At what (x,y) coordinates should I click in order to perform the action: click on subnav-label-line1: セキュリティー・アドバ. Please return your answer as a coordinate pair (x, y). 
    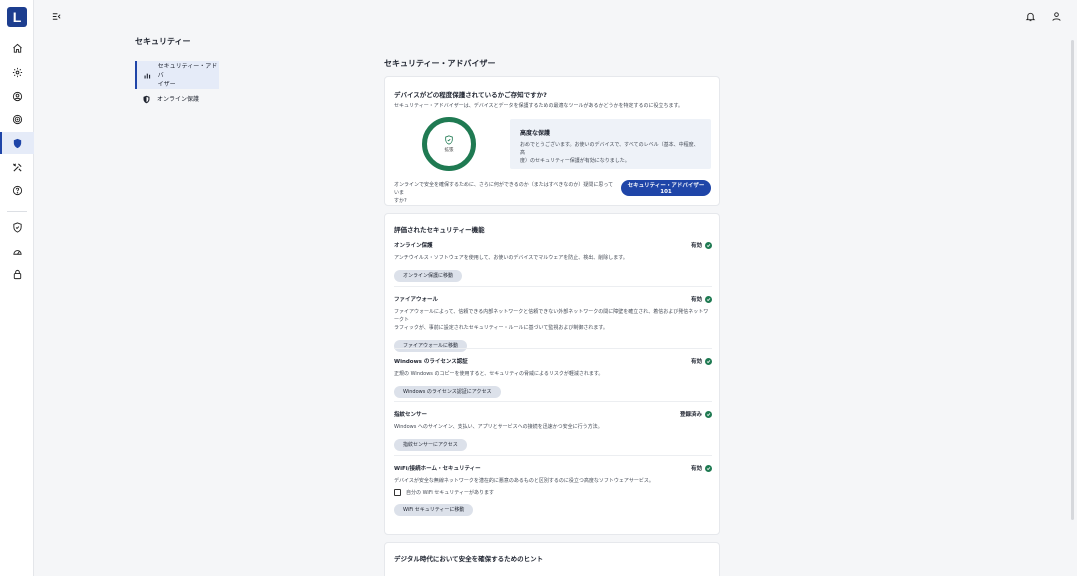
    Looking at the image, I should click on (187, 70).